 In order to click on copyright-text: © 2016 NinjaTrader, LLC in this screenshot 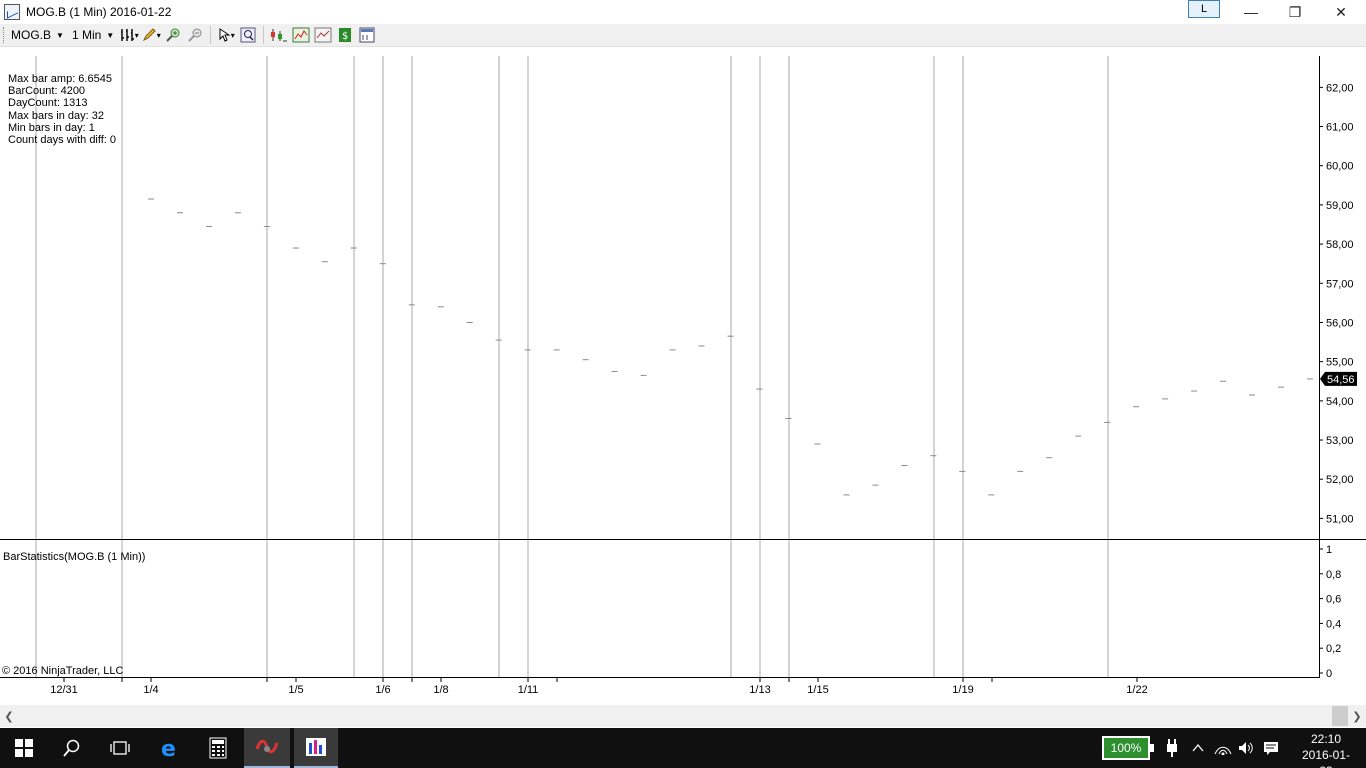, I will do `click(63, 671)`.